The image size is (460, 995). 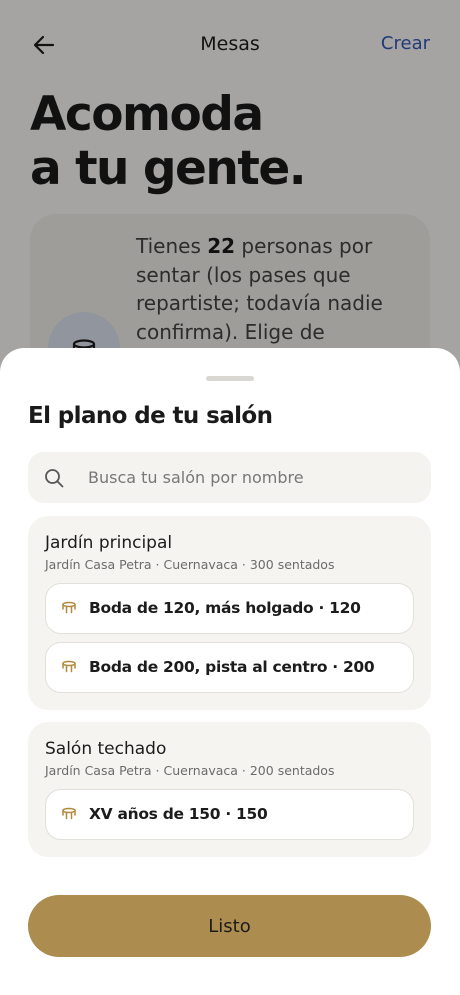 What do you see at coordinates (253, 477) in the screenshot?
I see `search-input` at bounding box center [253, 477].